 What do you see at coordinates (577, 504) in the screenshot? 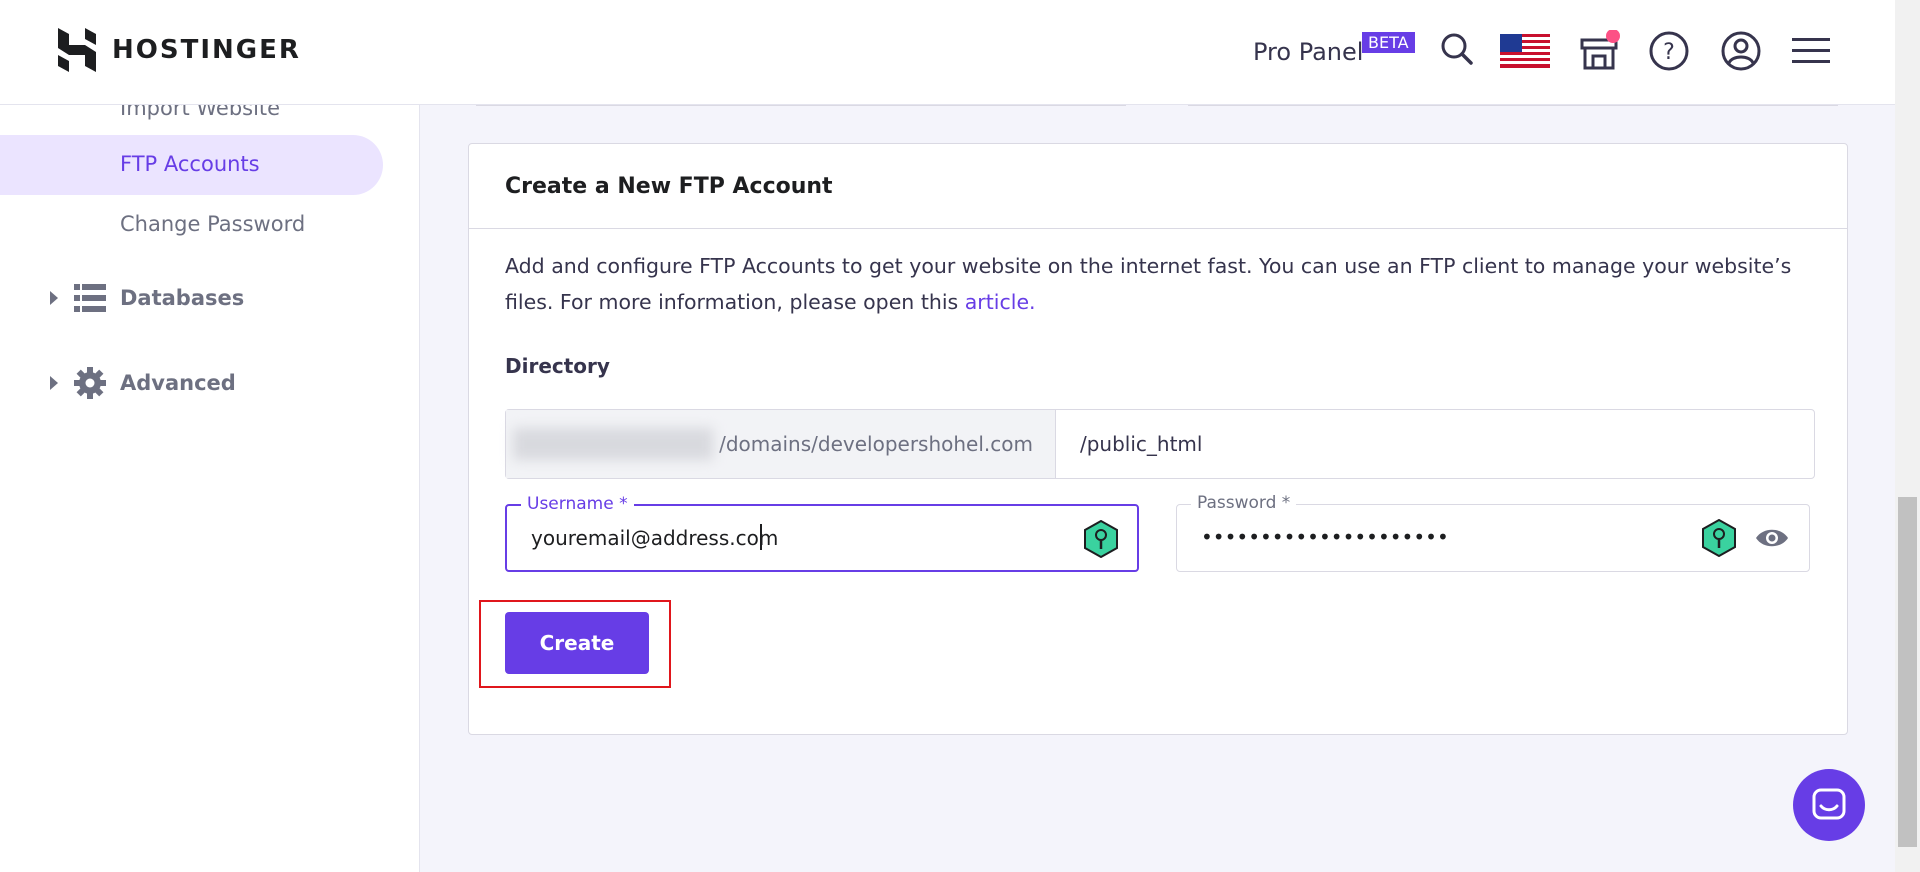
I see `username-label: Username *` at bounding box center [577, 504].